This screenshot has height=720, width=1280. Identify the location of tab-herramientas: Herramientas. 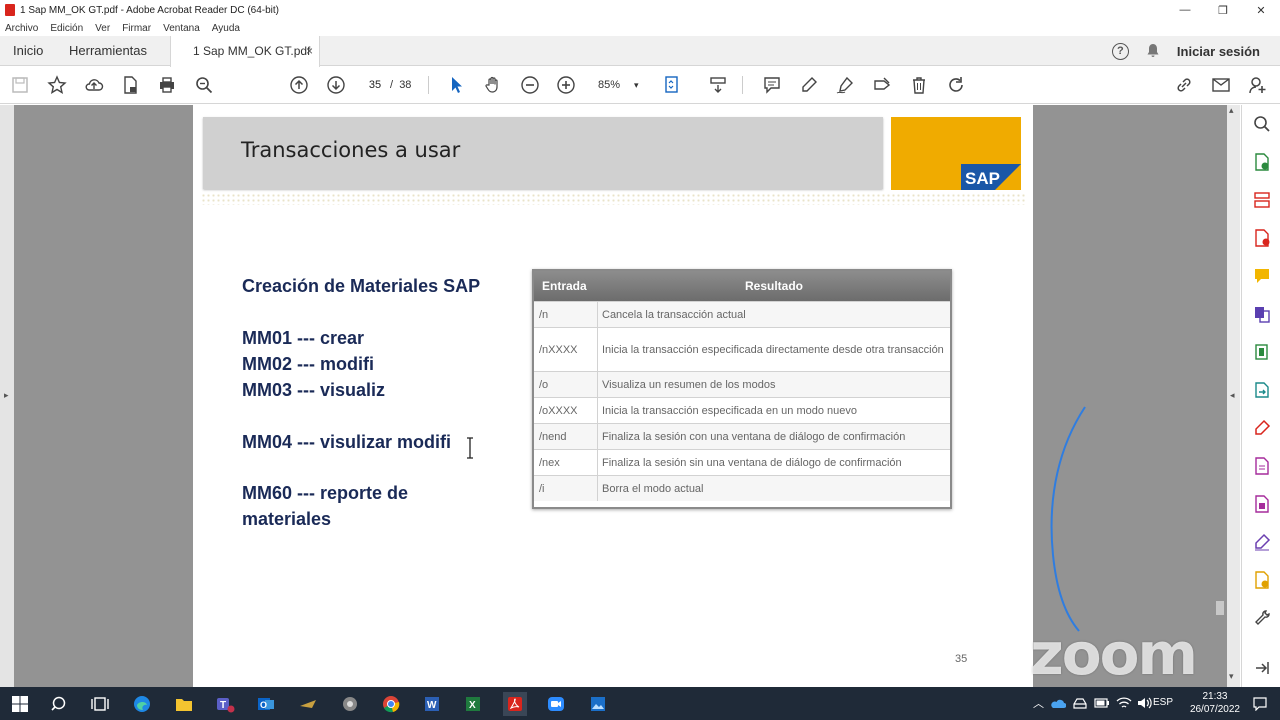
(108, 51).